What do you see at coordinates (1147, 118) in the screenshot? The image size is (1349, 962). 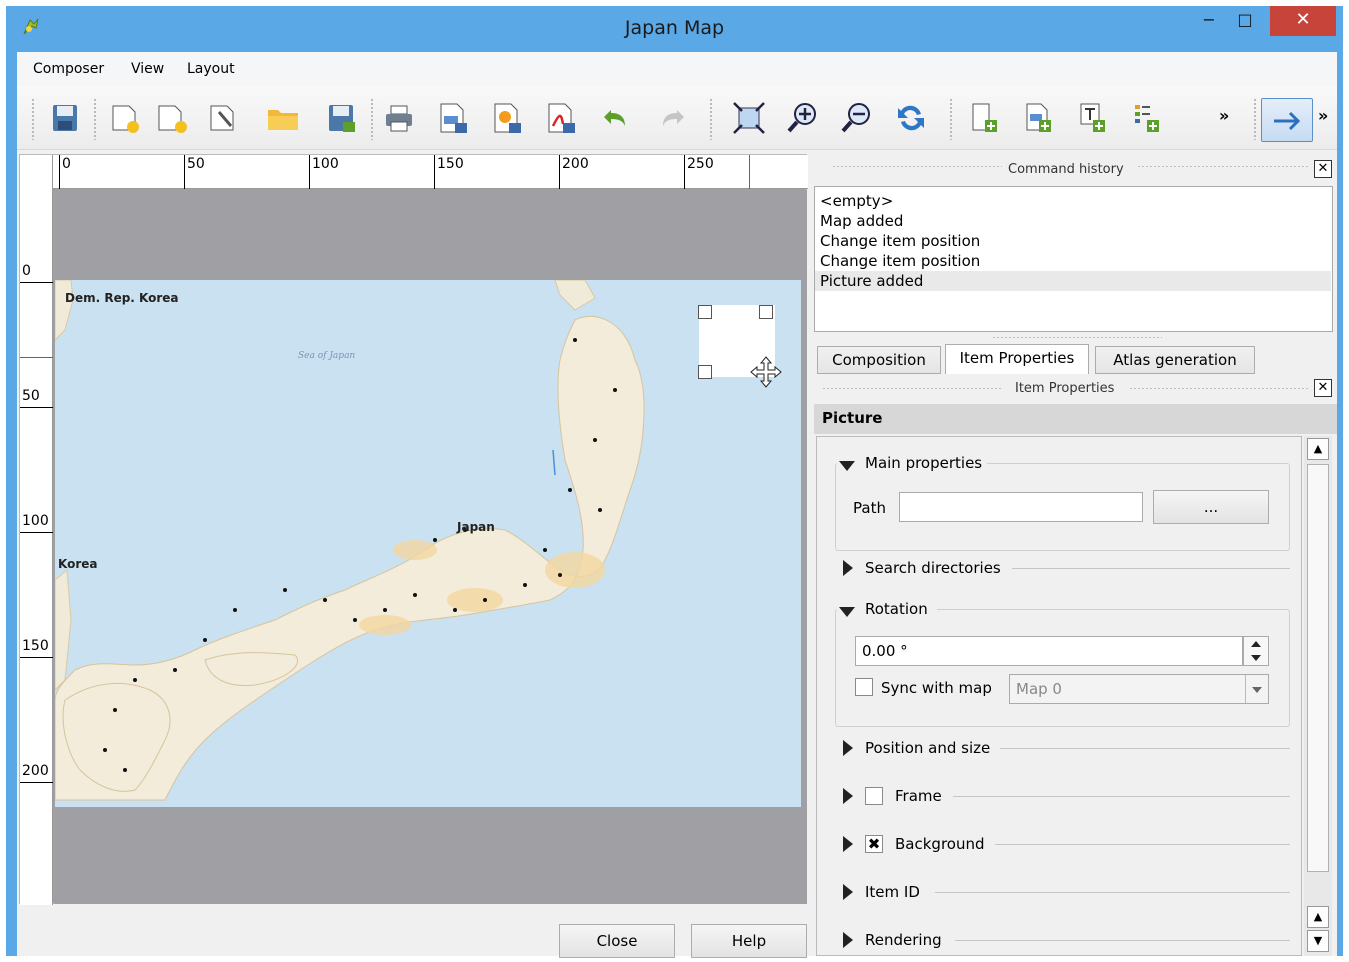 I see `add-legend-icon` at bounding box center [1147, 118].